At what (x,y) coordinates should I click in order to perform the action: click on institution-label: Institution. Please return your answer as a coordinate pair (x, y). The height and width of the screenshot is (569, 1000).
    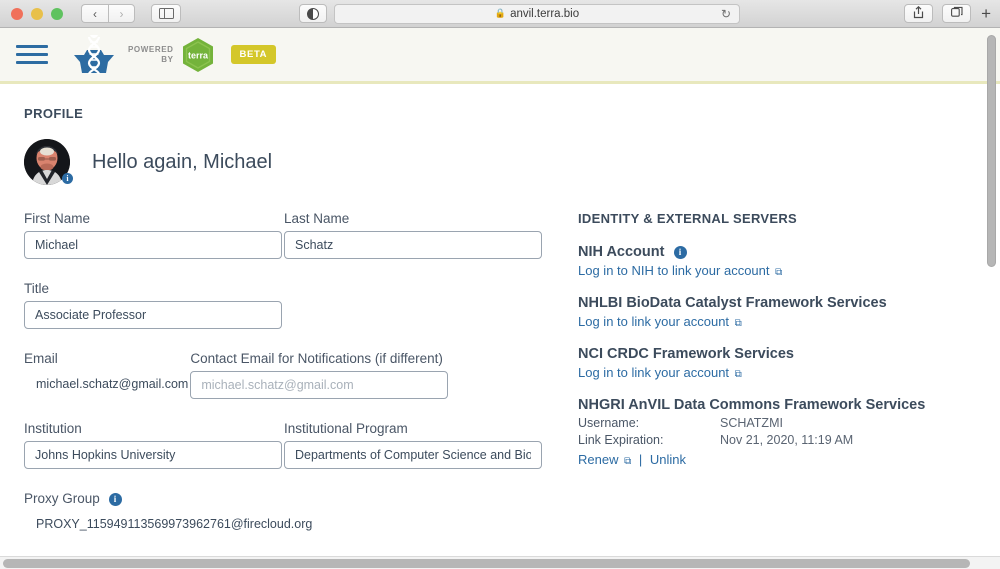
    Looking at the image, I should click on (53, 428).